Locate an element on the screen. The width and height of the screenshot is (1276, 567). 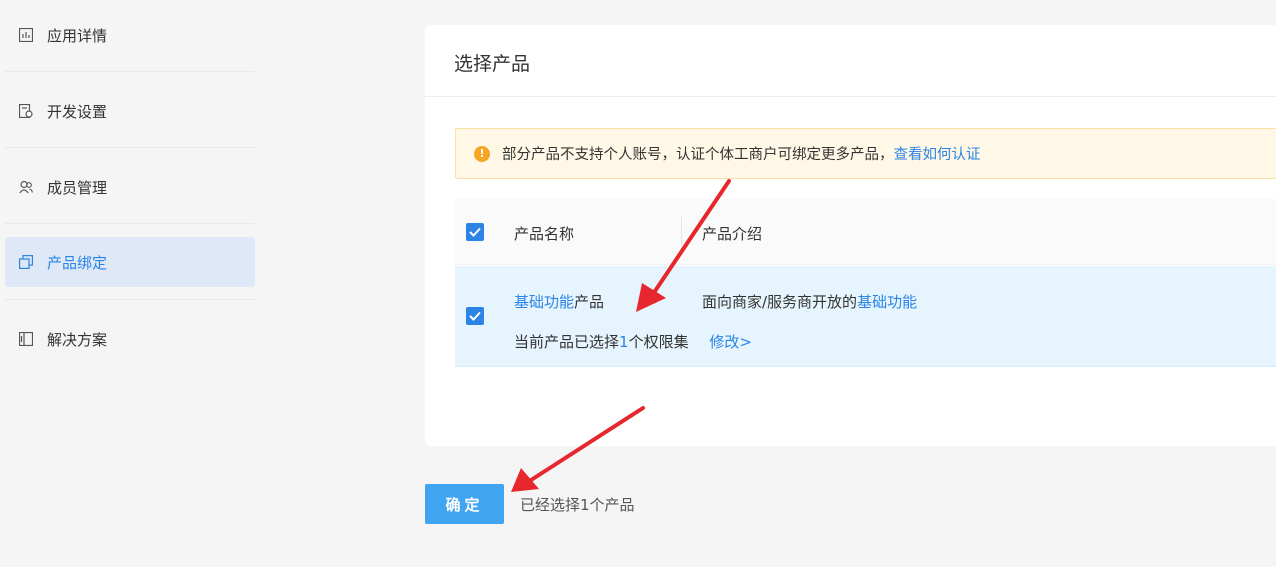
verify-help-link: 查看如何认证 is located at coordinates (937, 153).